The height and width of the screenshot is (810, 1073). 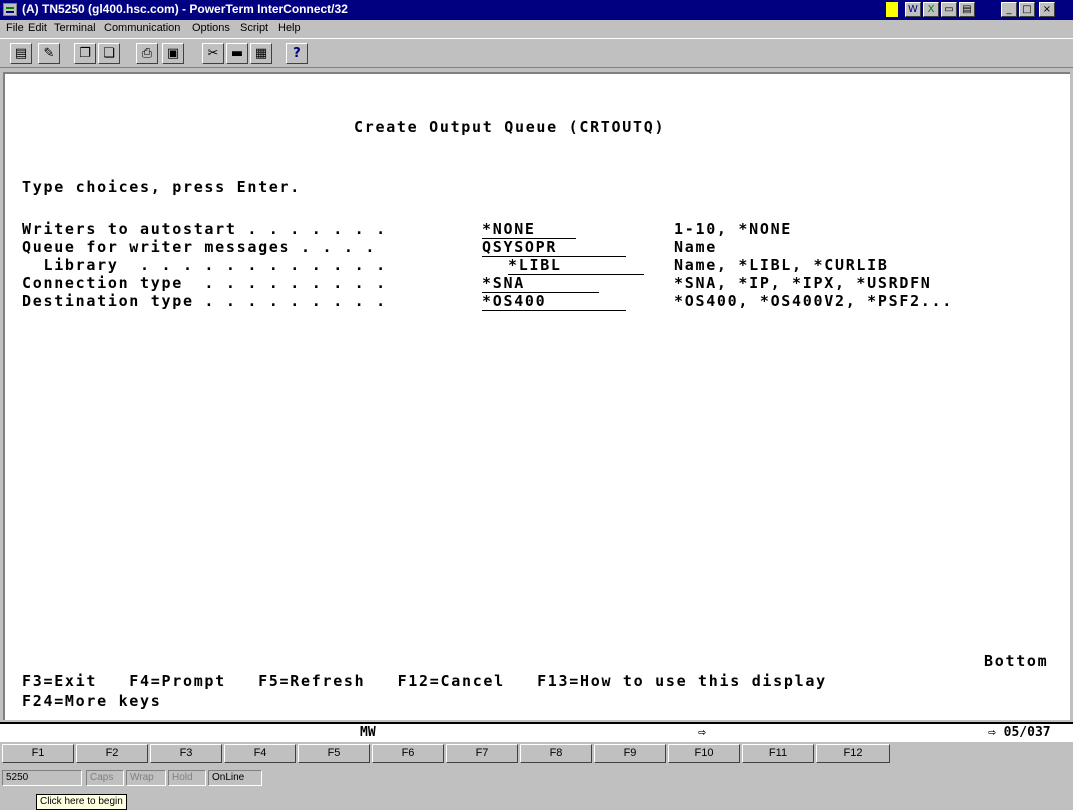 I want to click on fkey-bar: F1 F2 F3 F4 F5 F6 F7 F8 F9 F10 F11 F12, so click(x=536, y=754).